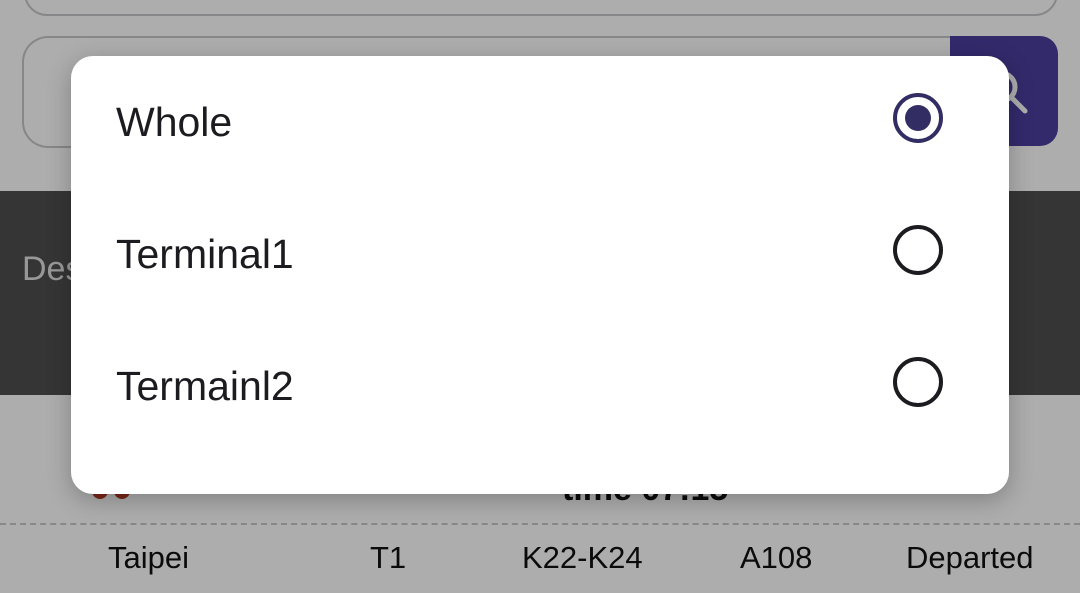 This screenshot has height=593, width=1080. I want to click on option-label: Termainl2, so click(205, 386).